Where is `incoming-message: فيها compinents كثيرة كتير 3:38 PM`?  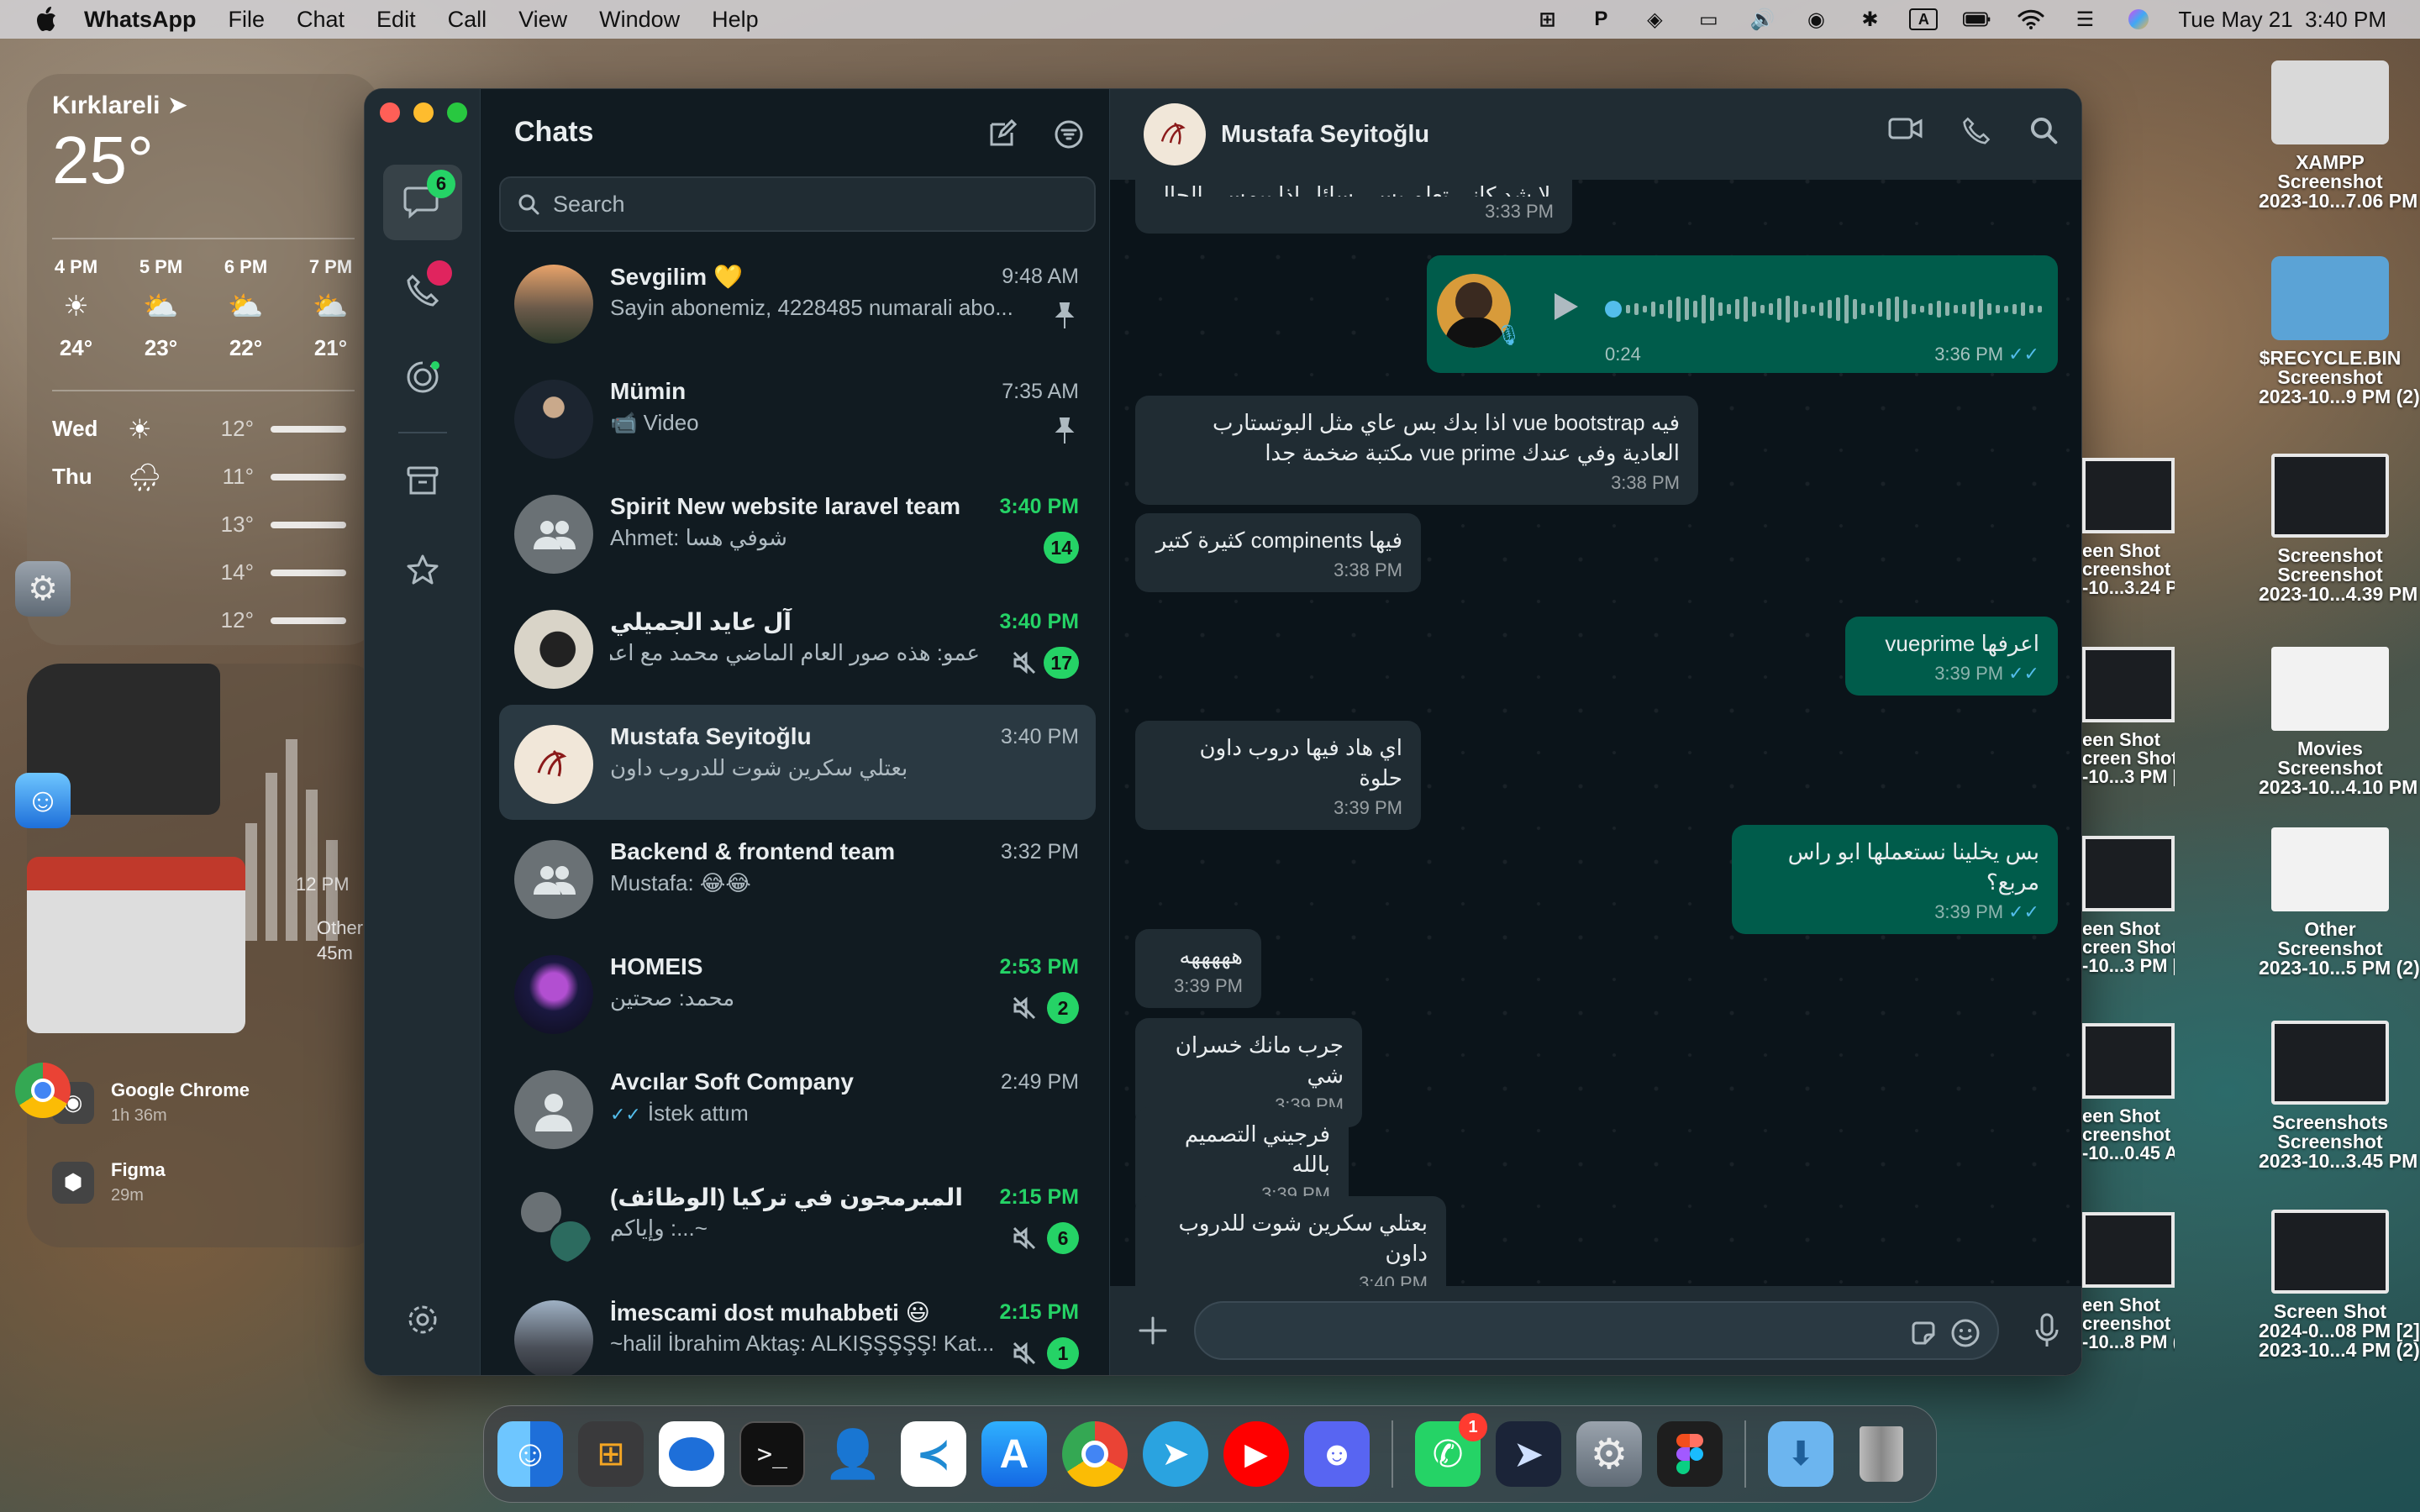 incoming-message: فيها compinents كثيرة كتير 3:38 PM is located at coordinates (1278, 552).